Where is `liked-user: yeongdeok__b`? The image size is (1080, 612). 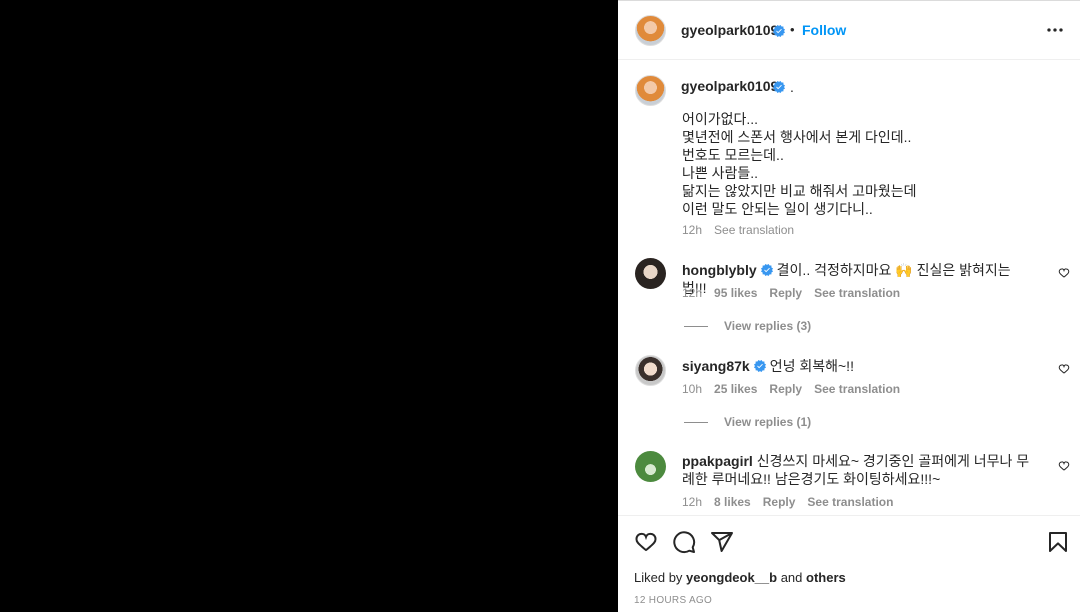 liked-user: yeongdeok__b is located at coordinates (731, 577).